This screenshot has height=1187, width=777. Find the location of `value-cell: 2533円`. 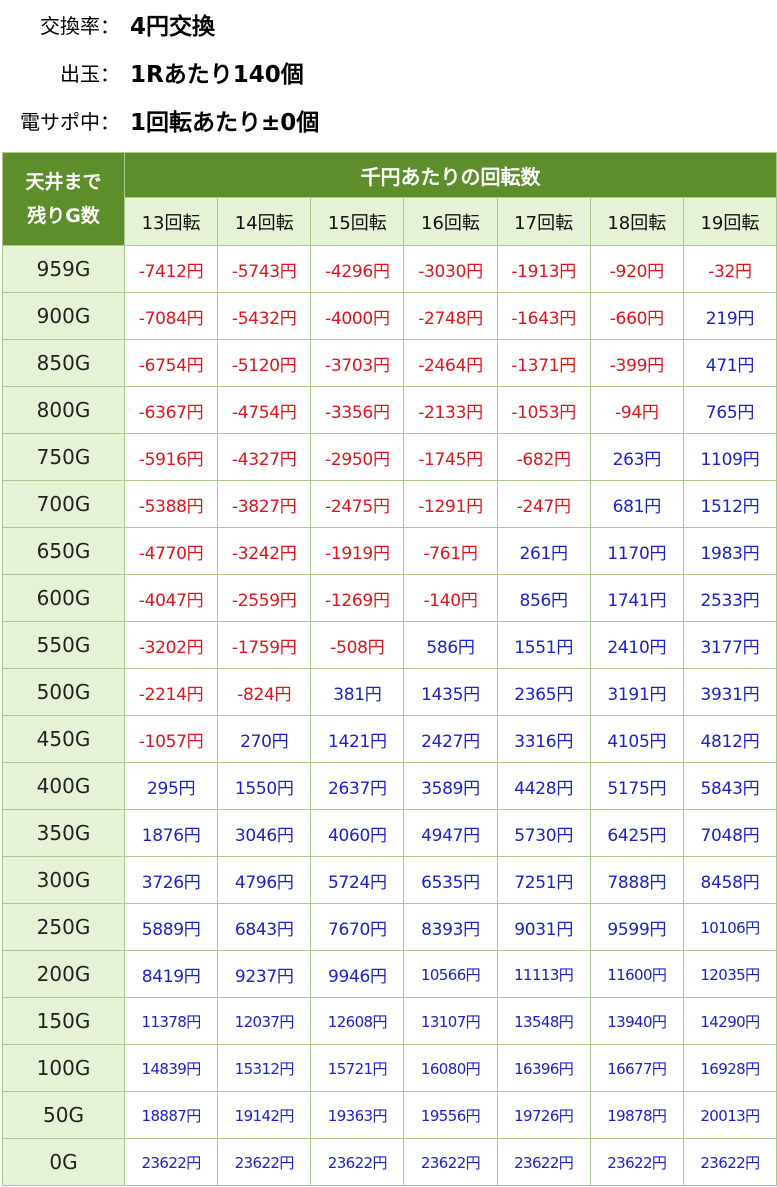

value-cell: 2533円 is located at coordinates (729, 598).